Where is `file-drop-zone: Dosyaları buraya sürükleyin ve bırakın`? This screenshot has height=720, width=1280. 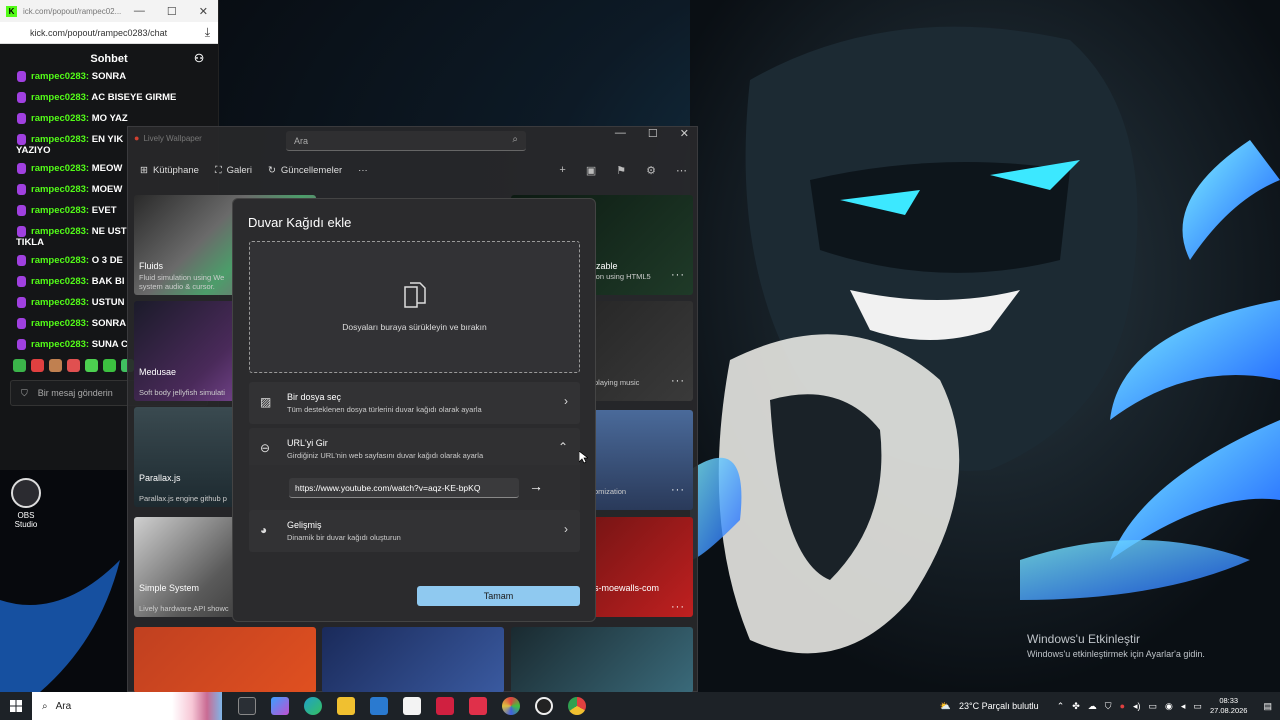 file-drop-zone: Dosyaları buraya sürükleyin ve bırakın is located at coordinates (414, 307).